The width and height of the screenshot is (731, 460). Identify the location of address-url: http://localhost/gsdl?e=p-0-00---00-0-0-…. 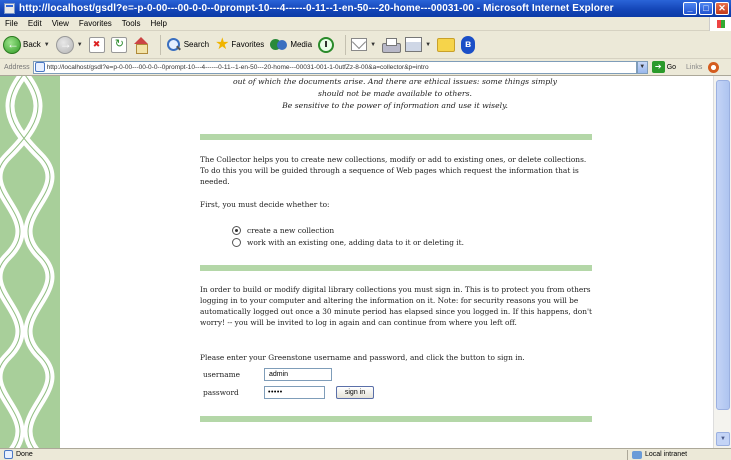
(237, 67).